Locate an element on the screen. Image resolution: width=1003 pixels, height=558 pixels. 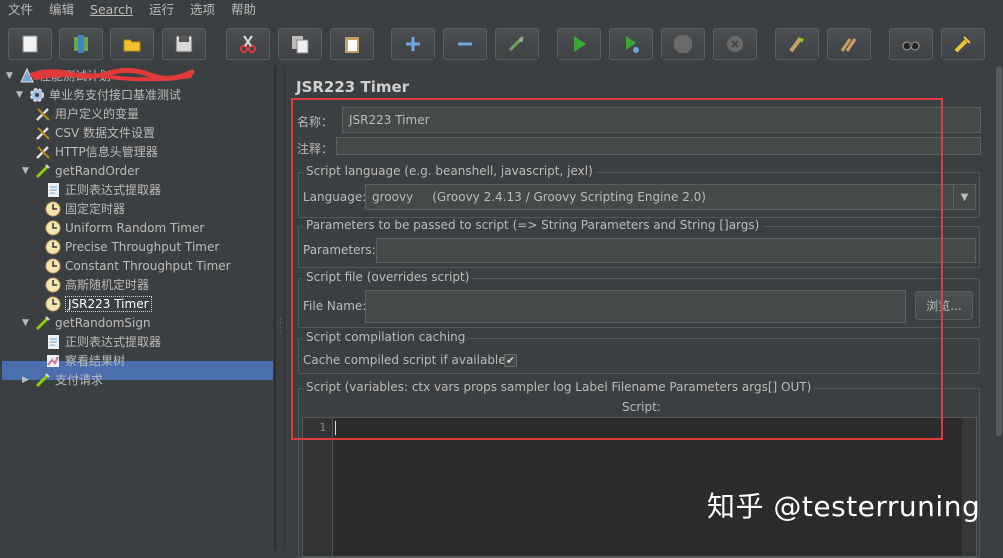
reset-search-button is located at coordinates (963, 44).